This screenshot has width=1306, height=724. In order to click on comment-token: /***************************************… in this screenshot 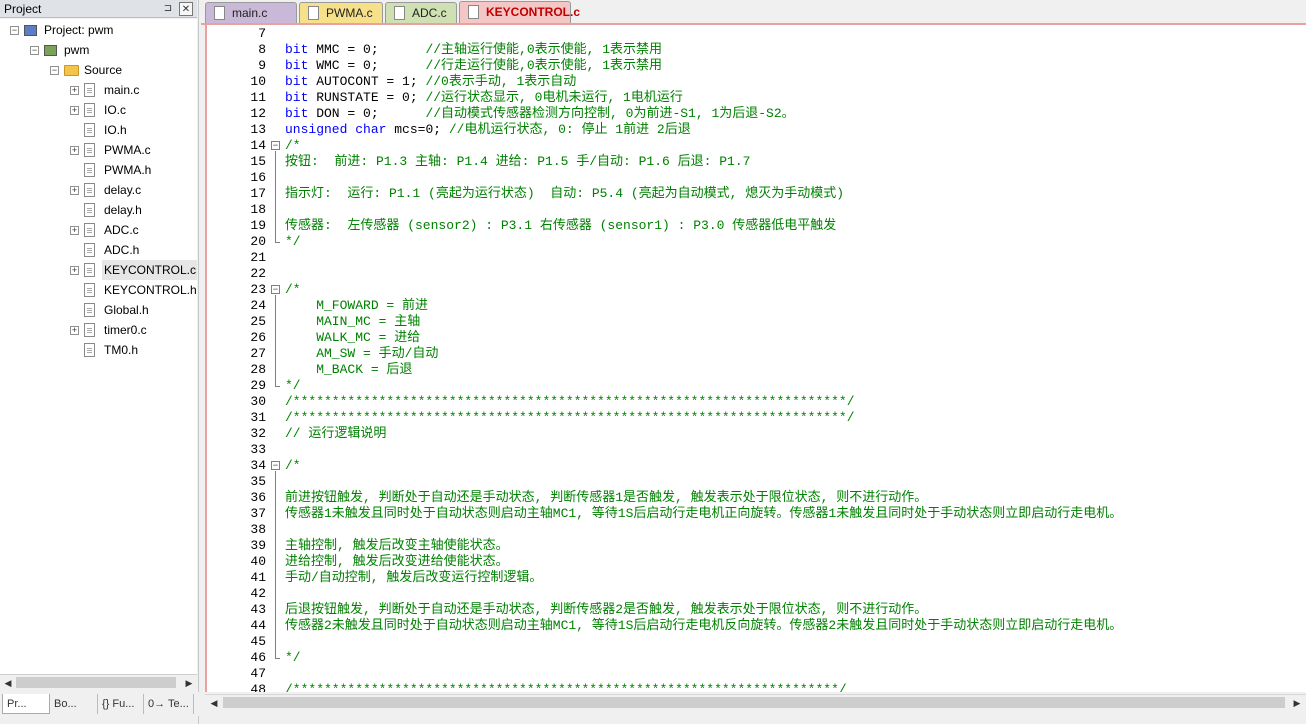, I will do `click(566, 687)`.